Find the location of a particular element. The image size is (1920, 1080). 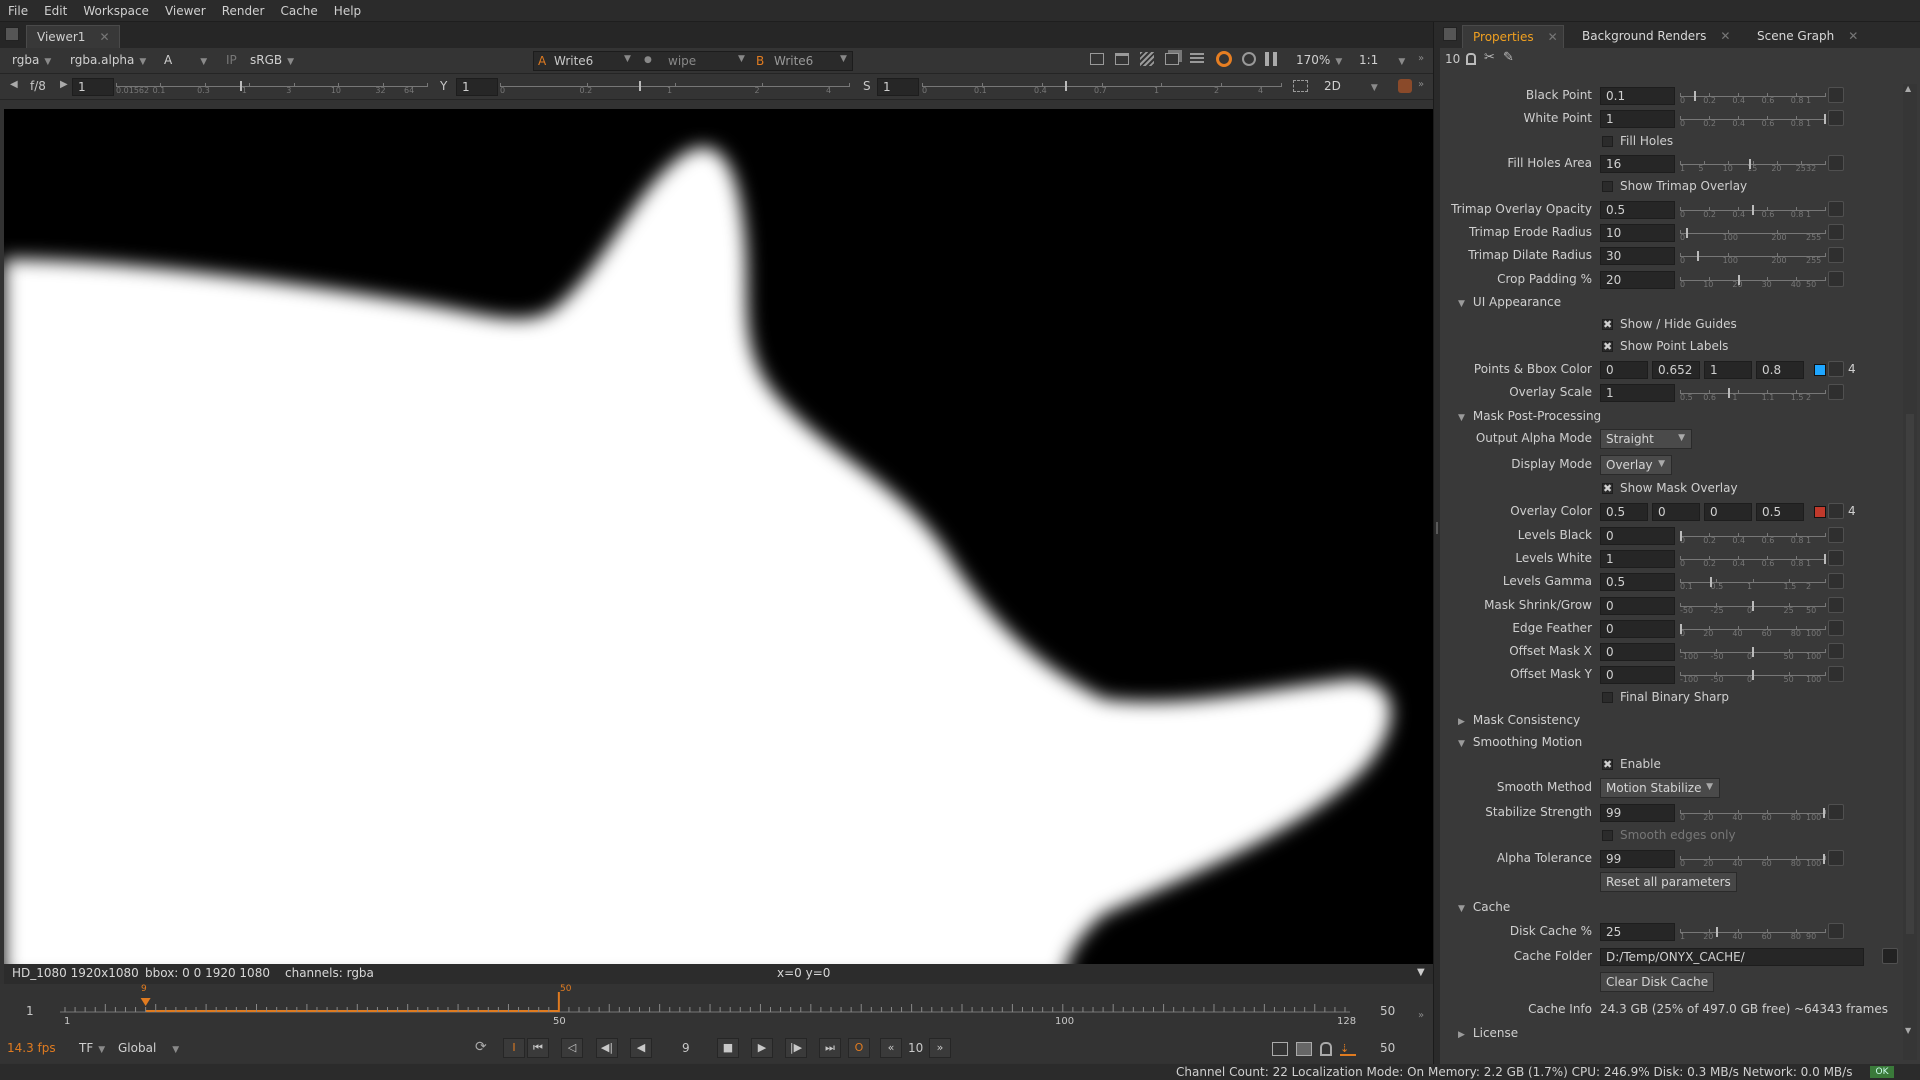

trimap-overlay-opacity-input: 0.5 is located at coordinates (1637, 210).